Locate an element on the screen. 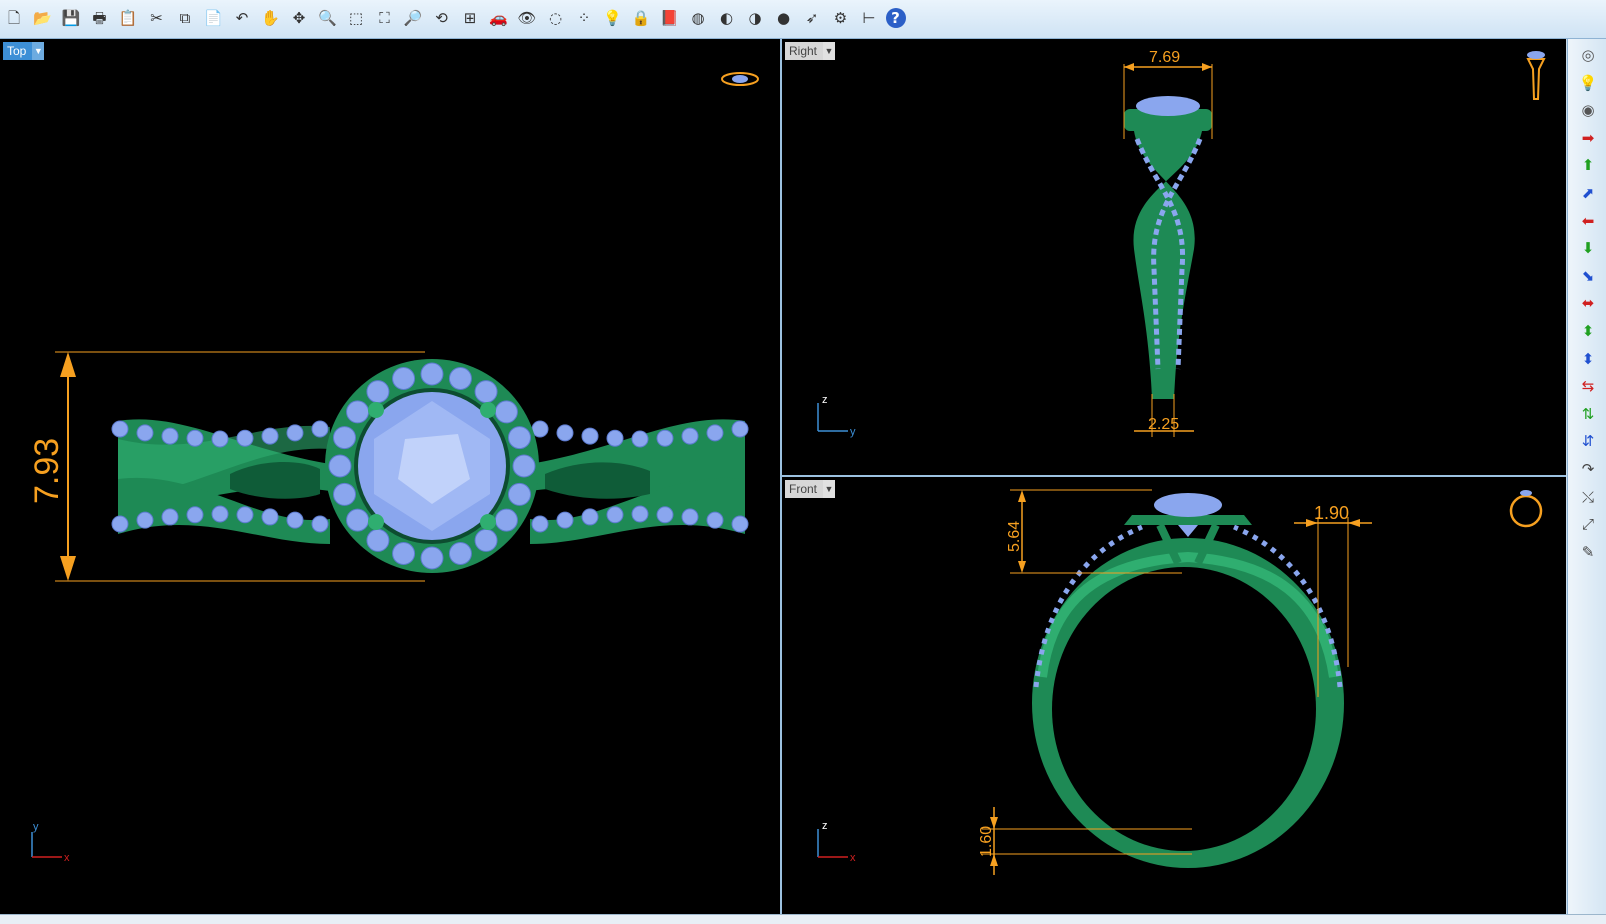 This screenshot has width=1606, height=924. bend-icon: ↷ is located at coordinates (1588, 469).